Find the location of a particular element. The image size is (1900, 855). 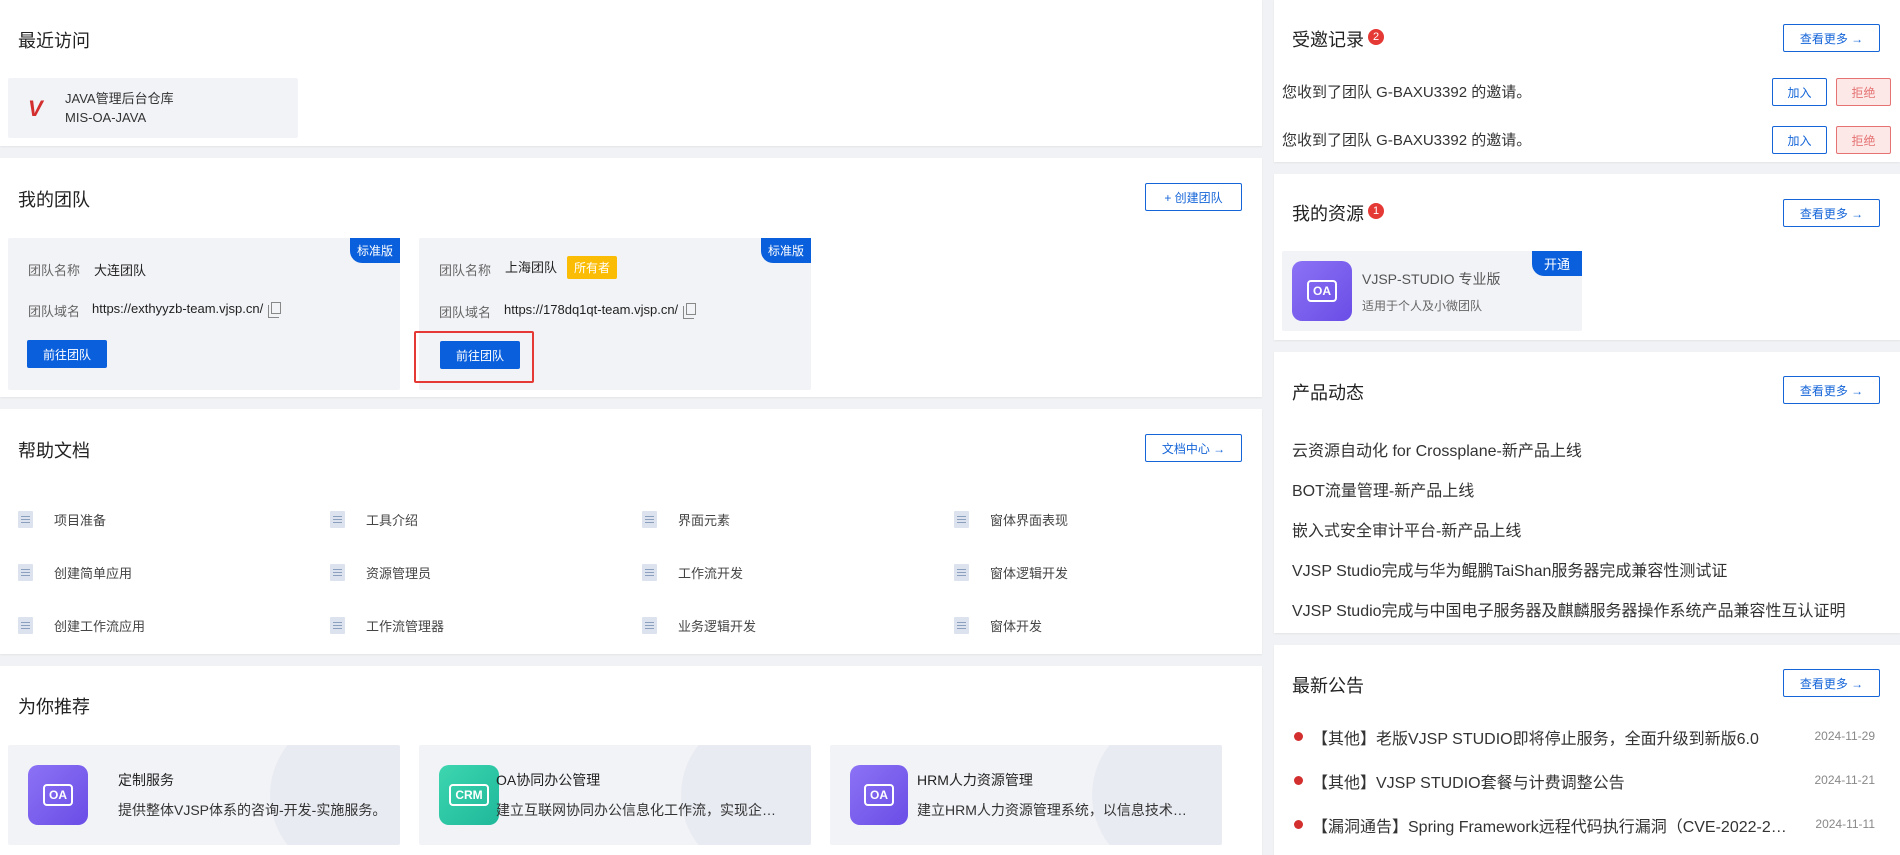

recommend-card-desc: 建立HRM人力资源管理系统，以信息技术实现人力资源管理 is located at coordinates (1052, 810).